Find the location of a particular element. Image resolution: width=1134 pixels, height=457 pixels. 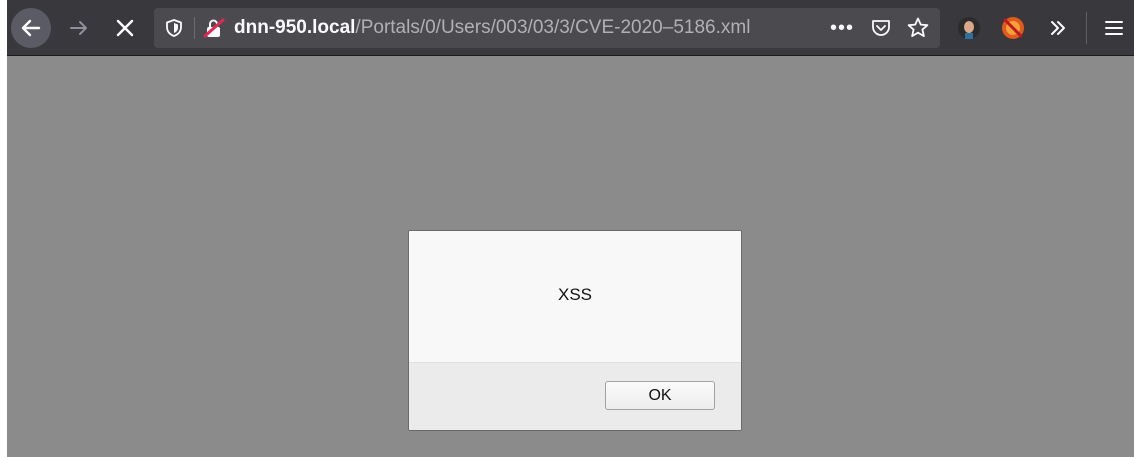

pocket-icon is located at coordinates (881, 28).